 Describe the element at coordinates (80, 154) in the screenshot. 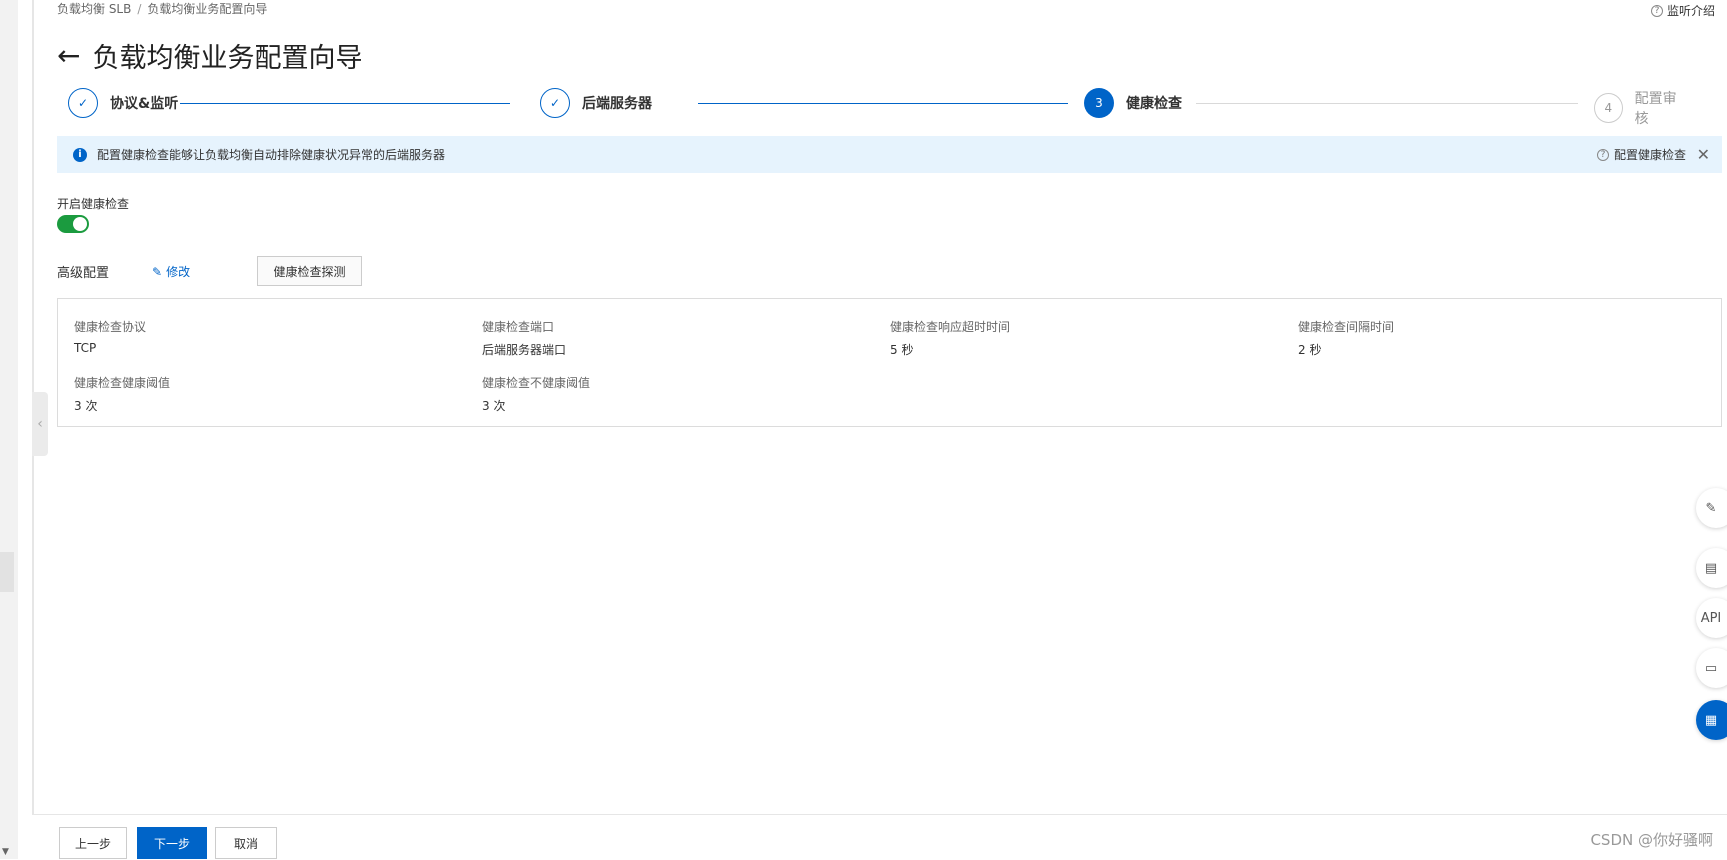

I see `info-icon: i` at that location.